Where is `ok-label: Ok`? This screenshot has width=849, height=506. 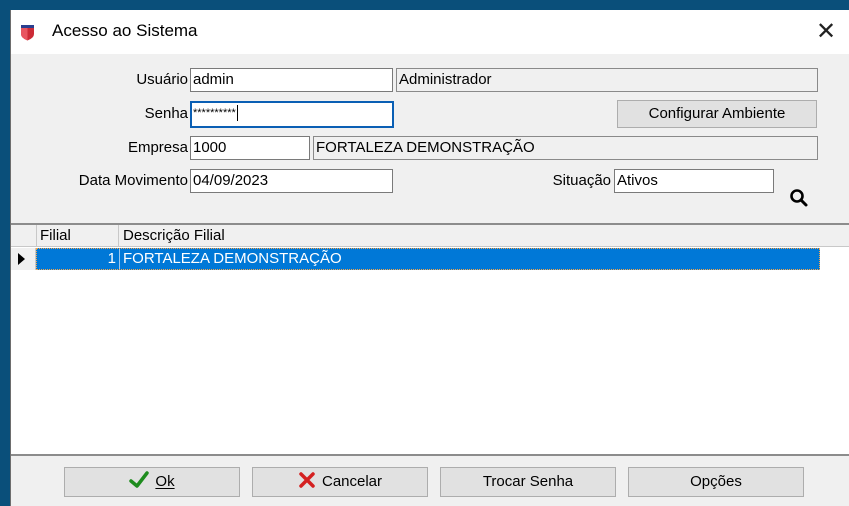
ok-label: Ok is located at coordinates (165, 481).